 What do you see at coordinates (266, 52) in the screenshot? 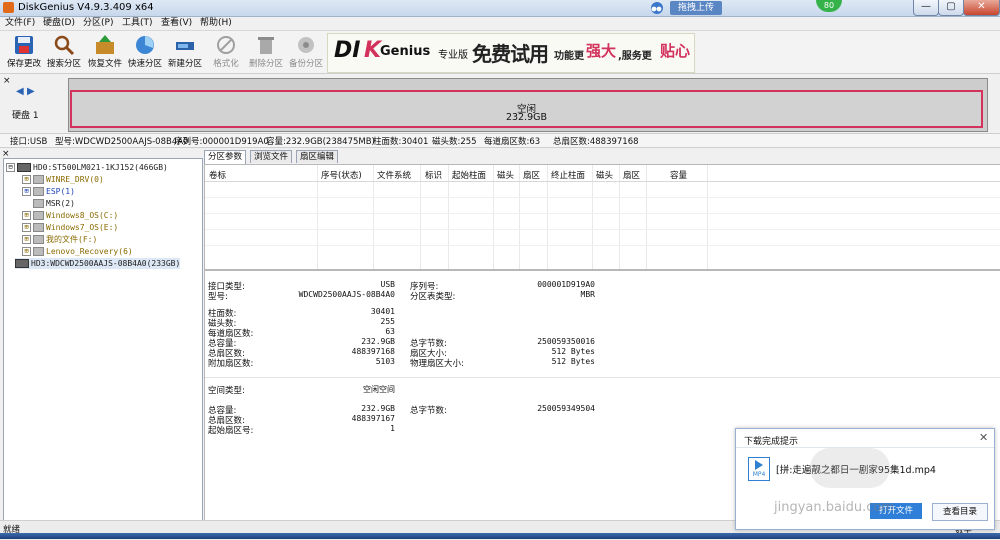
I see `delete-partition-button: 删除分区` at bounding box center [266, 52].